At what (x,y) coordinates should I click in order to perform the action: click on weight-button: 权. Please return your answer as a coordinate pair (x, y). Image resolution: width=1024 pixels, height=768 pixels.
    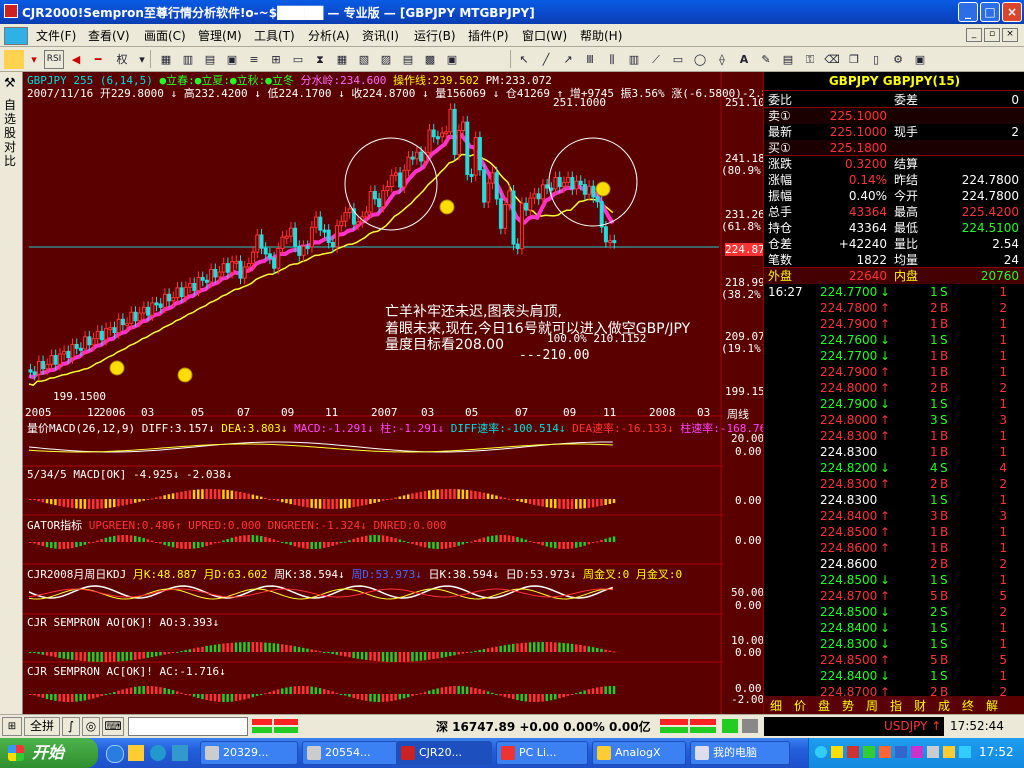
    Looking at the image, I should click on (122, 59).